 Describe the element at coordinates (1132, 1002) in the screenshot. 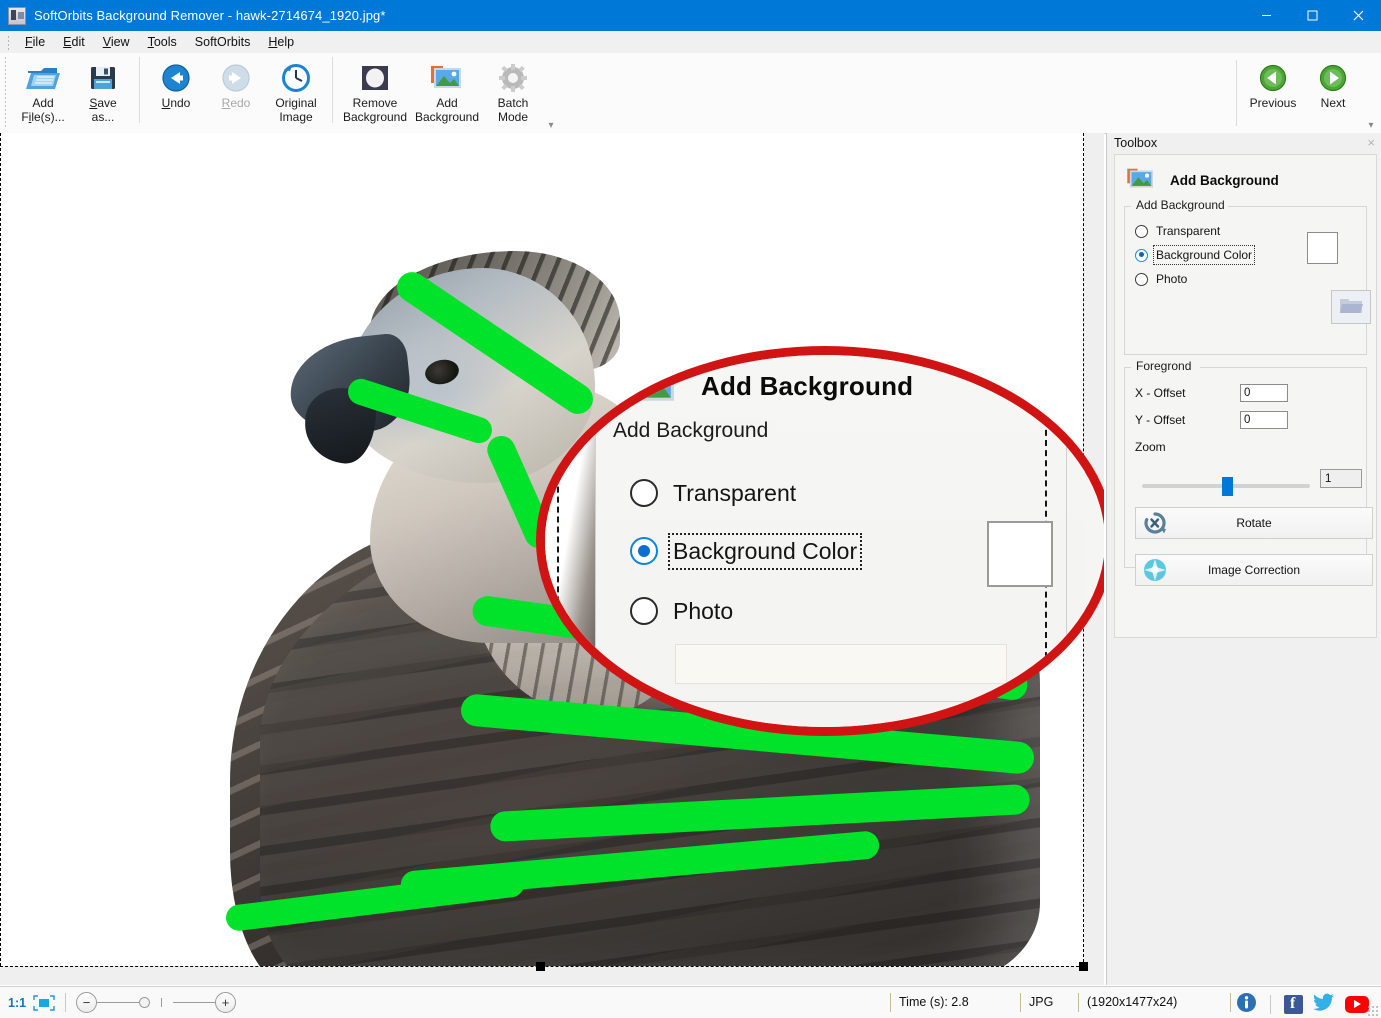

I see `status-dimensions: (1920x1477x24)` at that location.